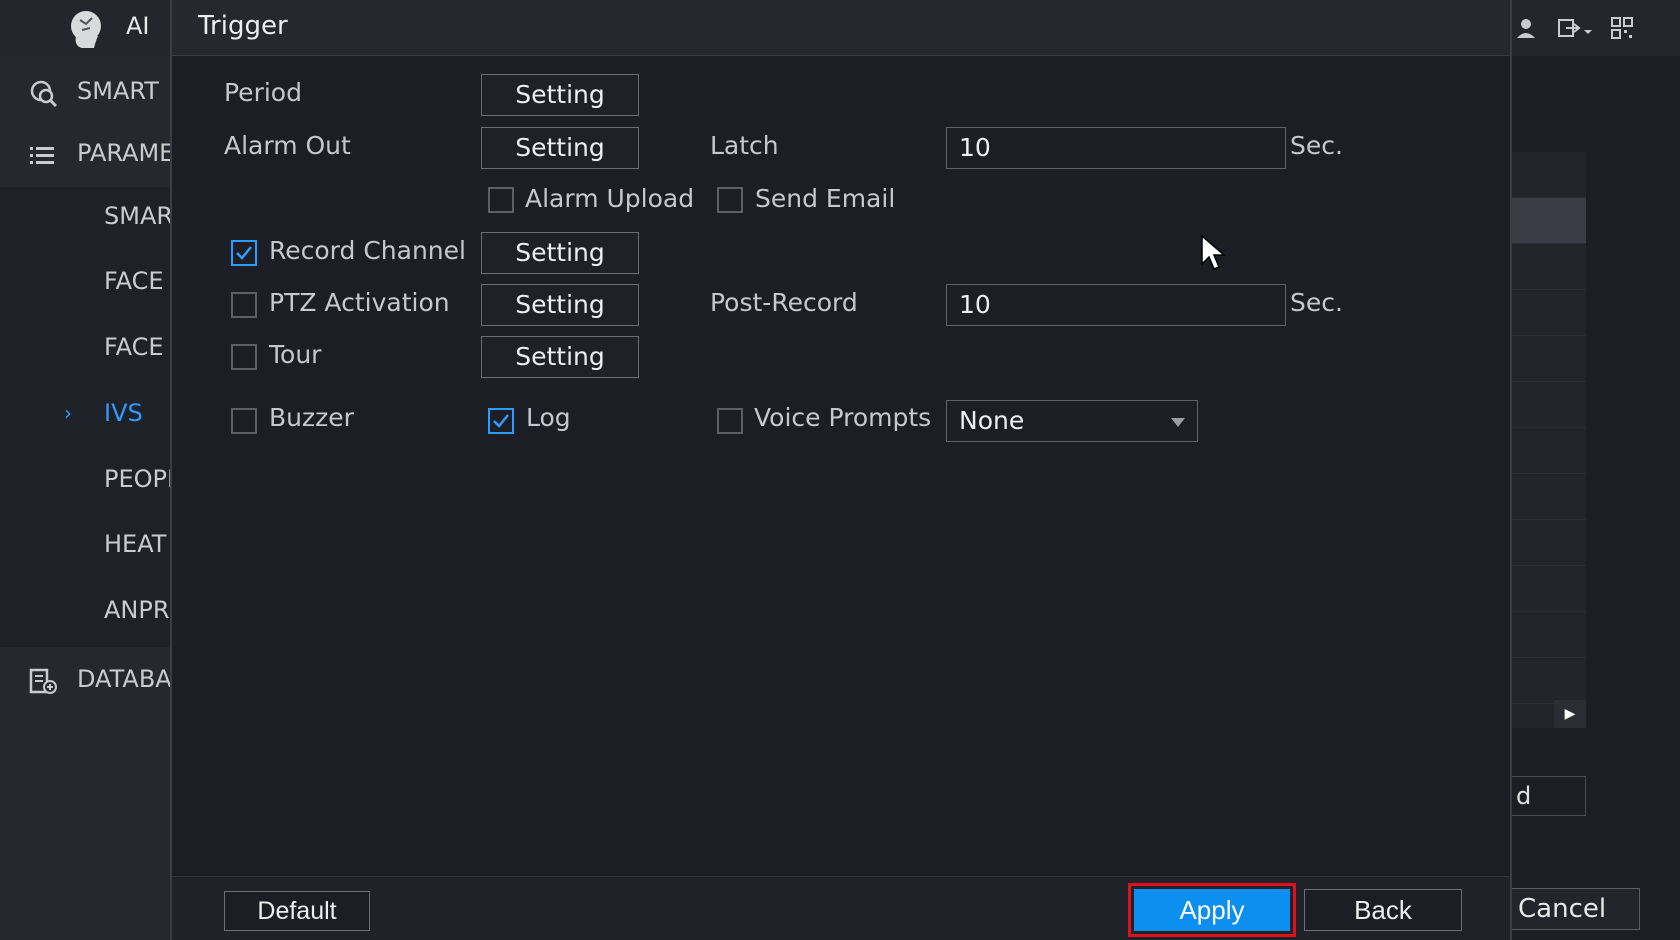 The image size is (1680, 940). Describe the element at coordinates (1213, 252) in the screenshot. I see `mouse-cursor-icon` at that location.